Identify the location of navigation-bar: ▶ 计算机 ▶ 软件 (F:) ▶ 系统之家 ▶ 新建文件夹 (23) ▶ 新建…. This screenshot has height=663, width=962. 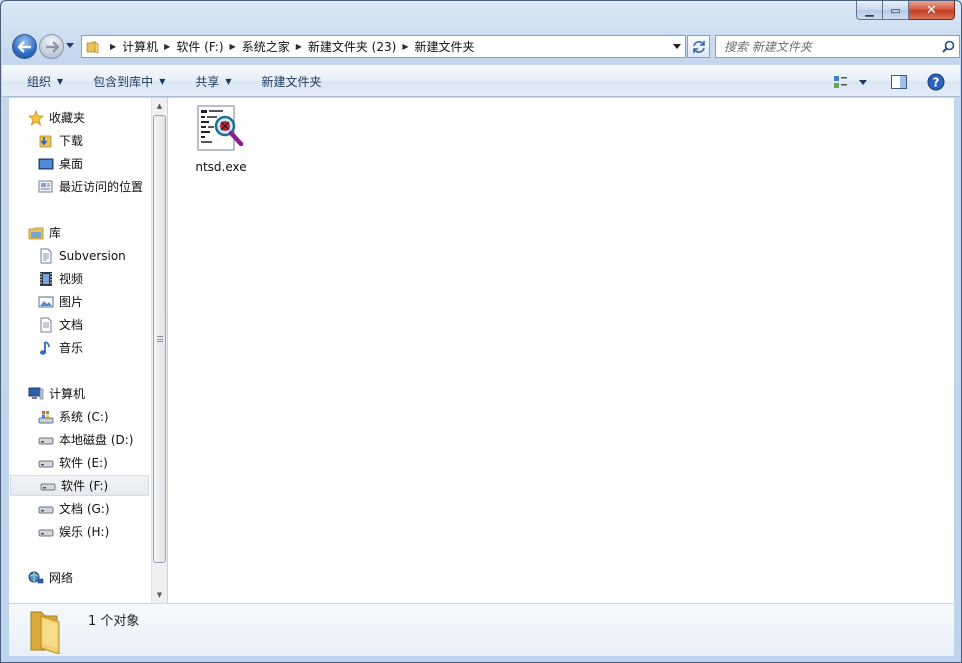
(484, 46).